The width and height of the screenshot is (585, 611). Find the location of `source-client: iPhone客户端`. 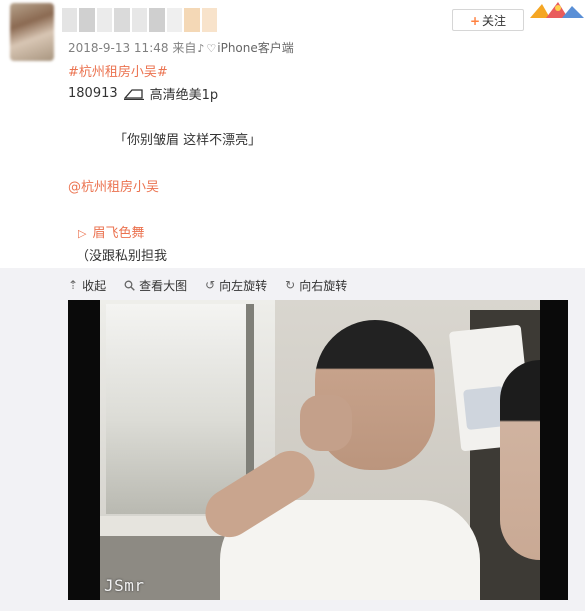

source-client: iPhone客户端 is located at coordinates (255, 48).